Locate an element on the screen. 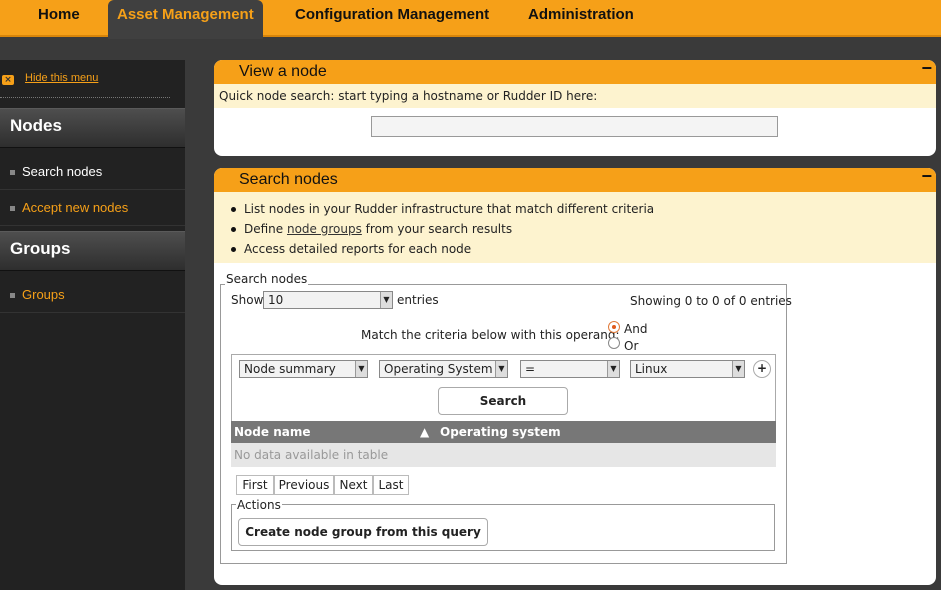 This screenshot has height=590, width=941. view-node-header: View a node − is located at coordinates (575, 72).